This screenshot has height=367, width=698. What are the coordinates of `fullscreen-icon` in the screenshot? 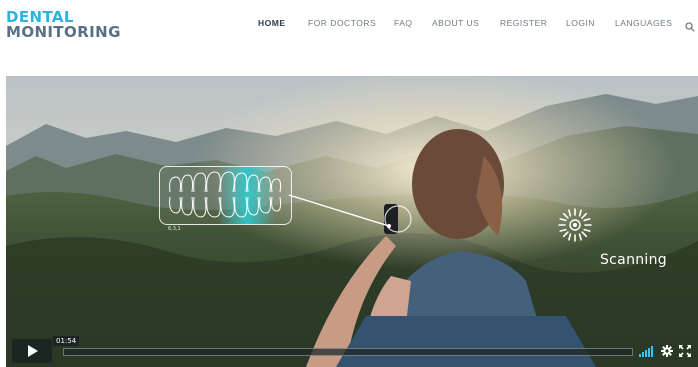 It's located at (685, 351).